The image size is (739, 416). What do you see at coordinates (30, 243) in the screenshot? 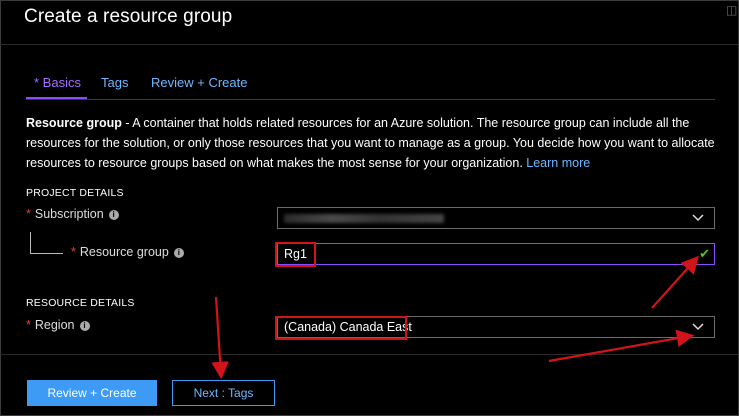
I see `tree-connector-vertical` at bounding box center [30, 243].